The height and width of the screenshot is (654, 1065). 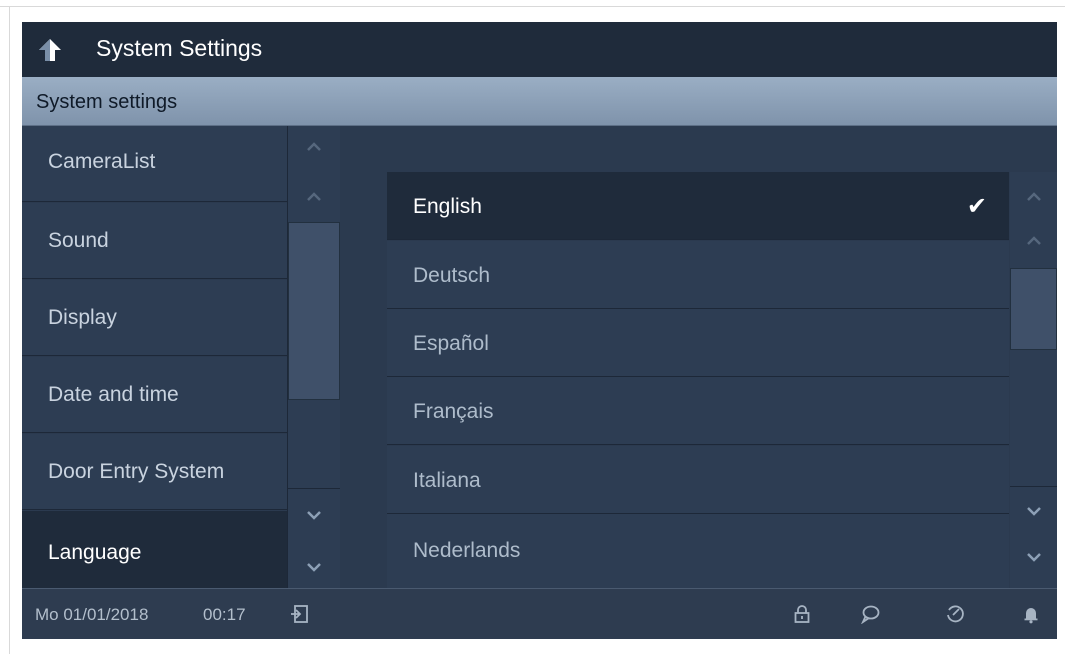 What do you see at coordinates (92, 614) in the screenshot?
I see `status-date: Mo 01/01/2018` at bounding box center [92, 614].